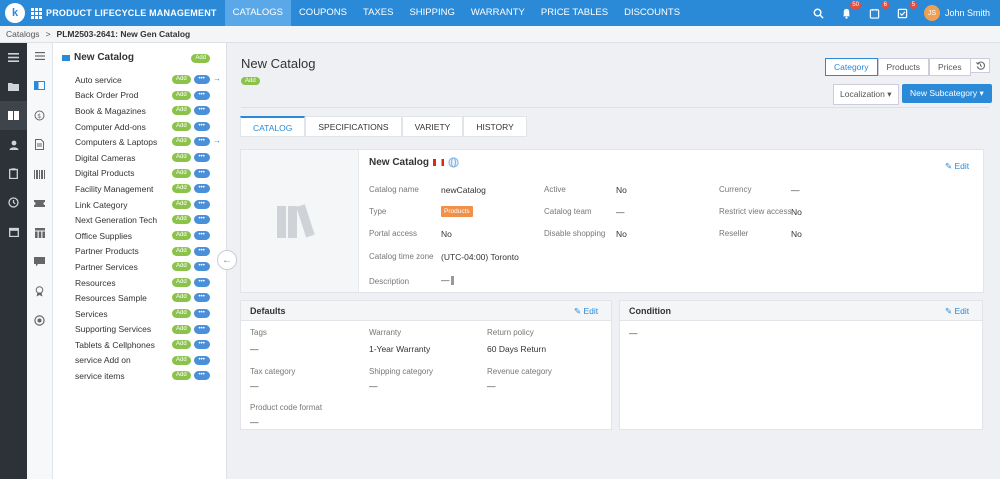 The height and width of the screenshot is (479, 1000). Describe the element at coordinates (947, 93) in the screenshot. I see `new-subcategory-button: New Subcategory ▾` at that location.